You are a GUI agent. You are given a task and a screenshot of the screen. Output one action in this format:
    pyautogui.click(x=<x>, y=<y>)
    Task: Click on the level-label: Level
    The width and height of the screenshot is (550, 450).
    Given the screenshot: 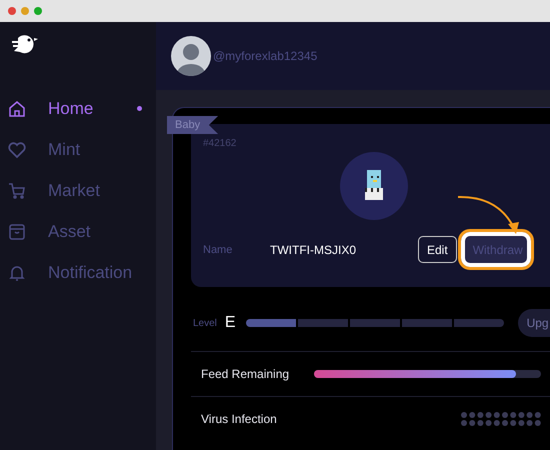 What is the action you would take?
    pyautogui.click(x=205, y=323)
    